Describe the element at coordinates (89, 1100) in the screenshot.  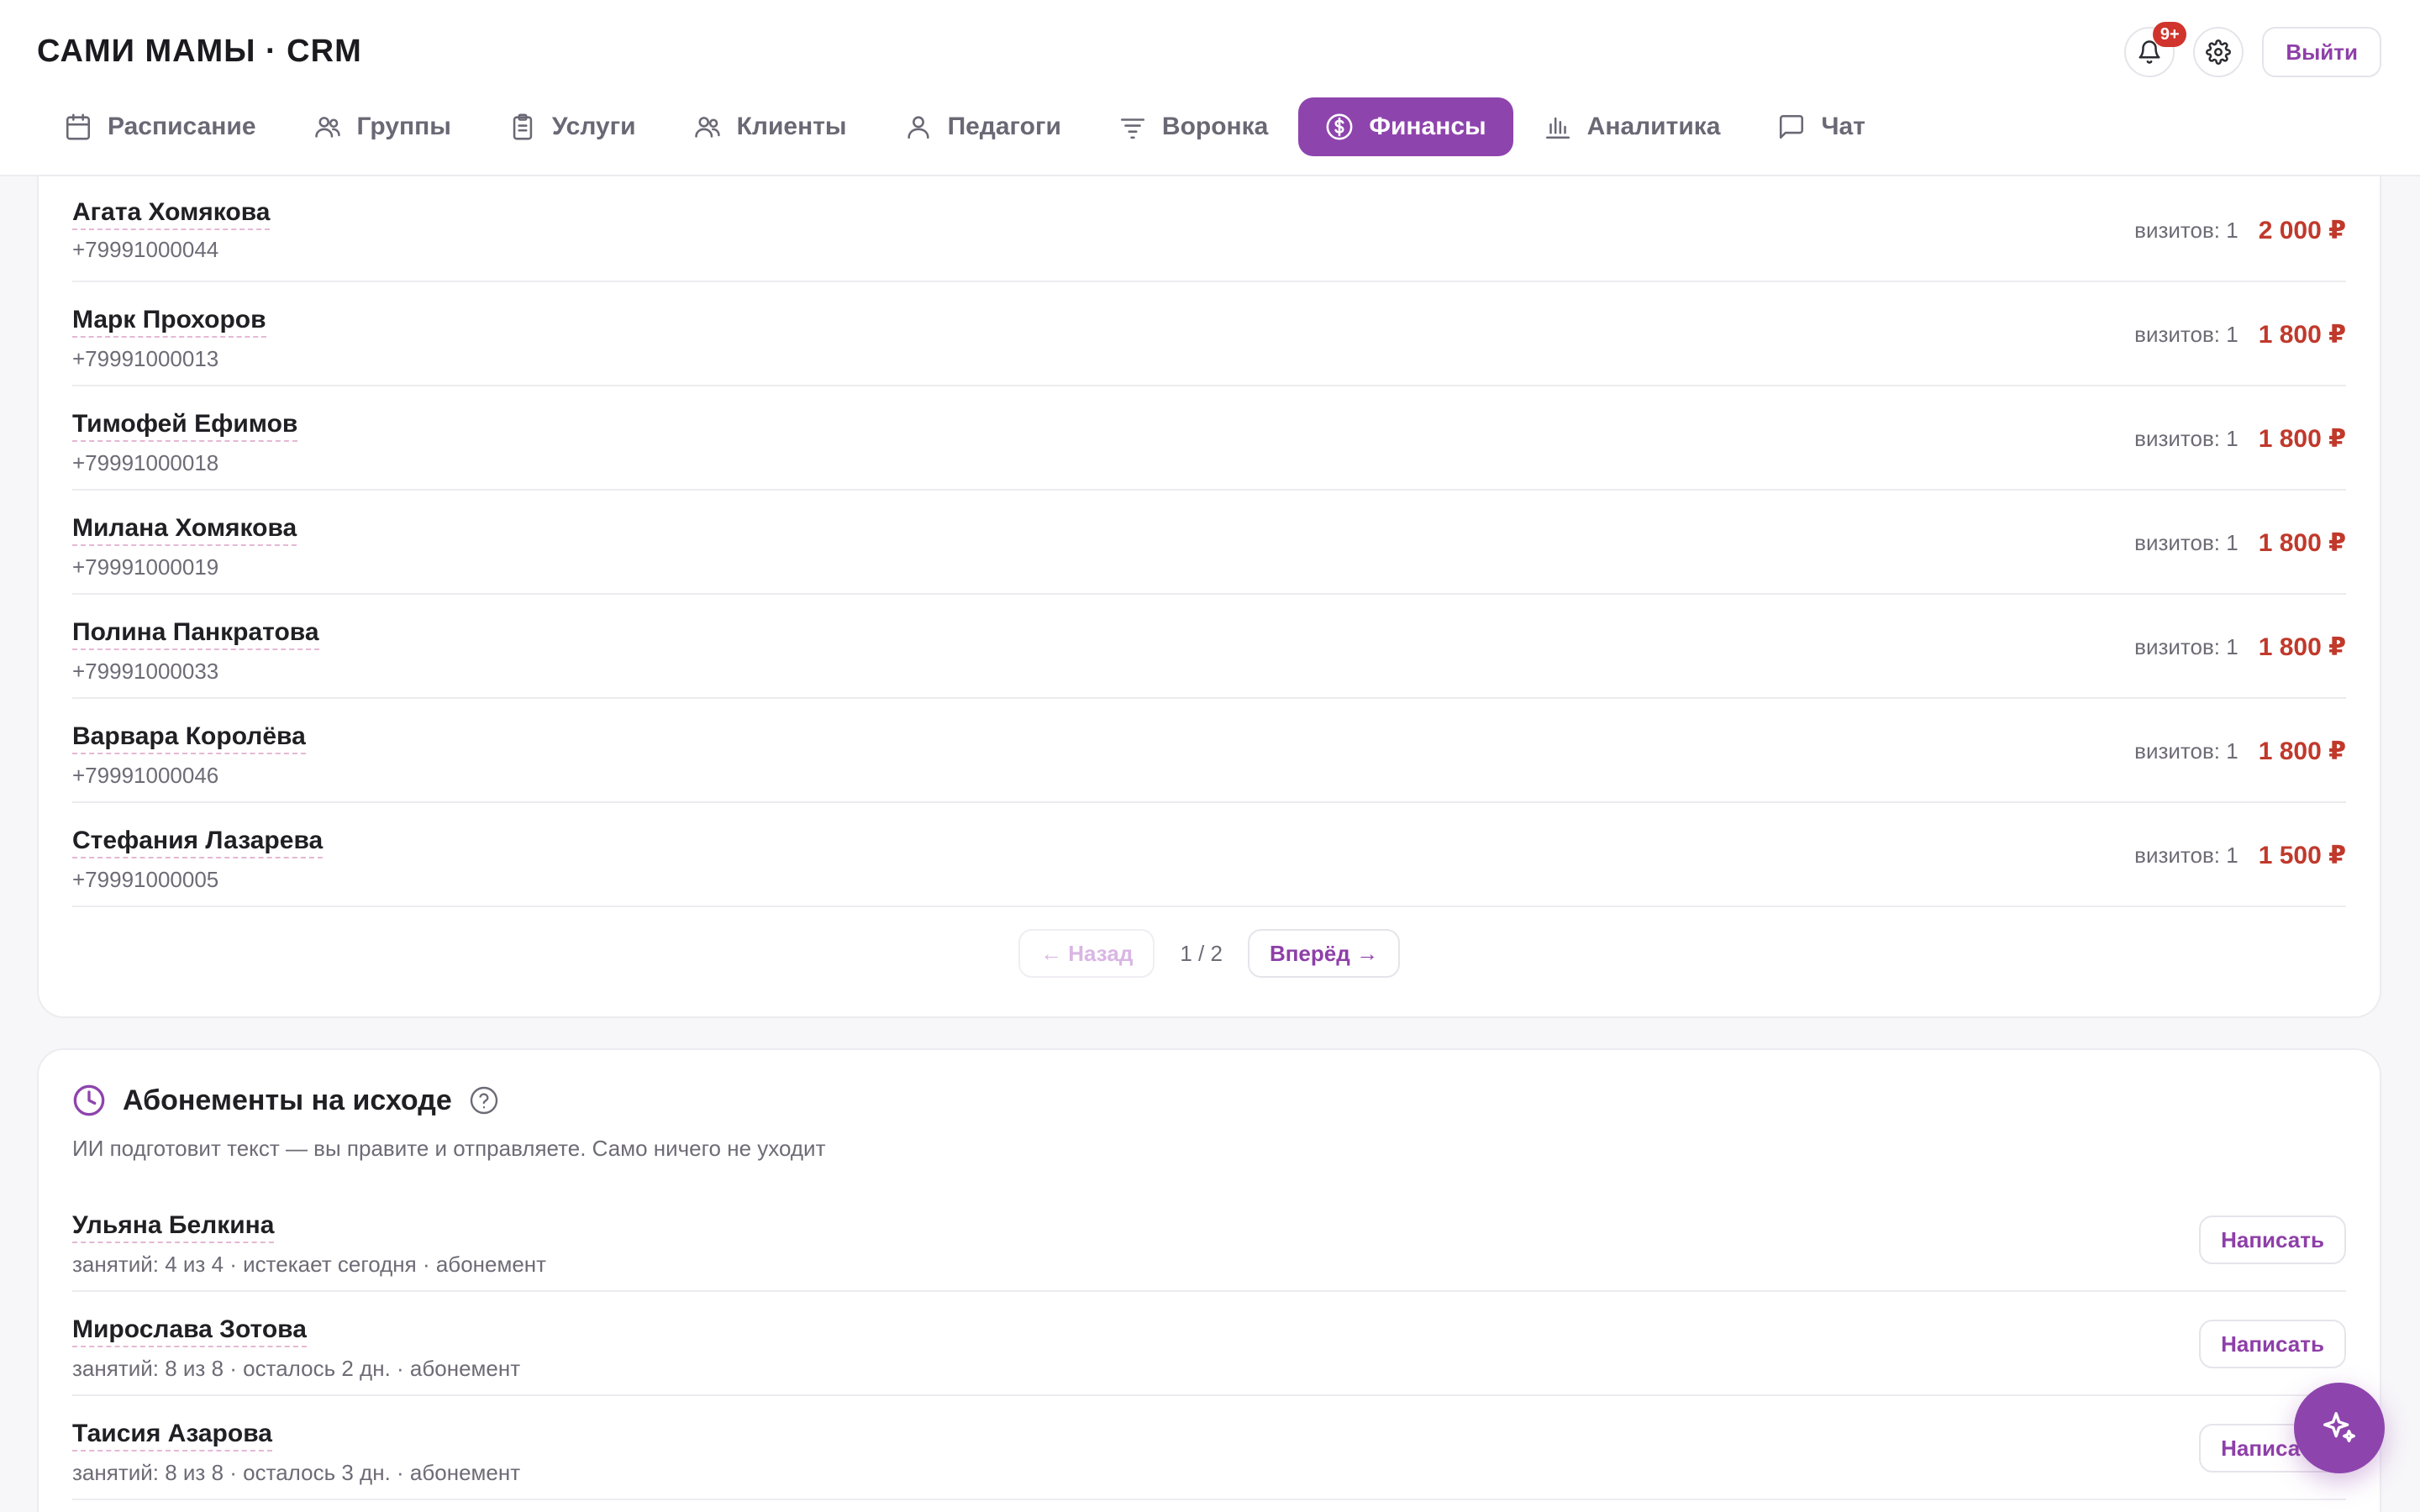
I see `clock-icon` at that location.